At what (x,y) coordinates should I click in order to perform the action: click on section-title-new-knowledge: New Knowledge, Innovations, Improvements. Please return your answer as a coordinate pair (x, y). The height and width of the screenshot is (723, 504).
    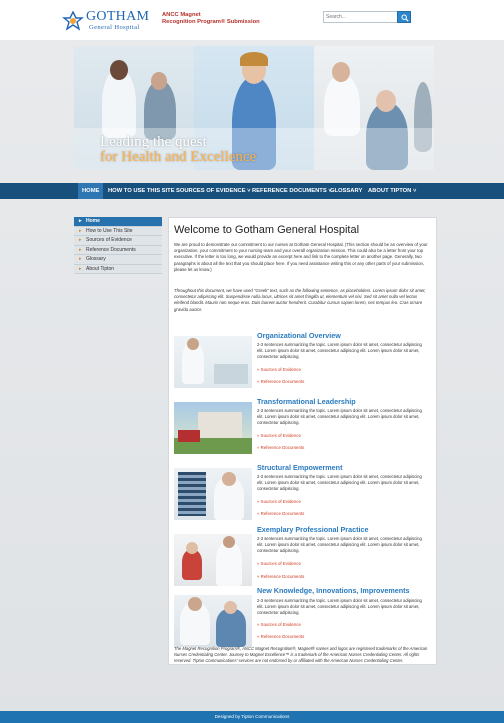
    Looking at the image, I should click on (333, 590).